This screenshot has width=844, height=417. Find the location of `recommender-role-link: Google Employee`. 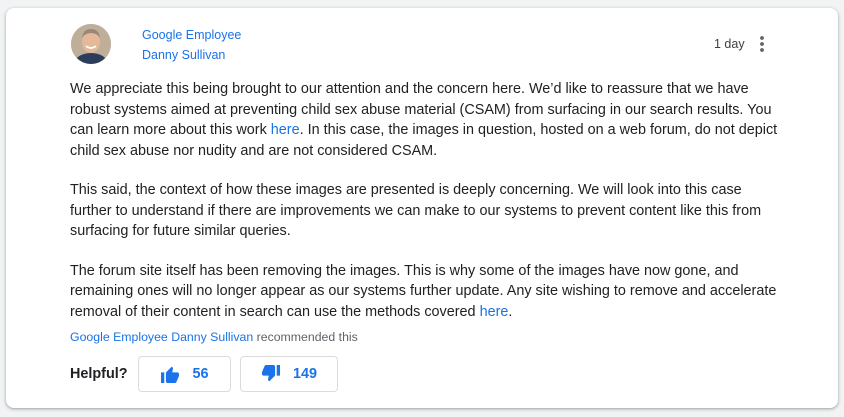

recommender-role-link: Google Employee is located at coordinates (119, 337).